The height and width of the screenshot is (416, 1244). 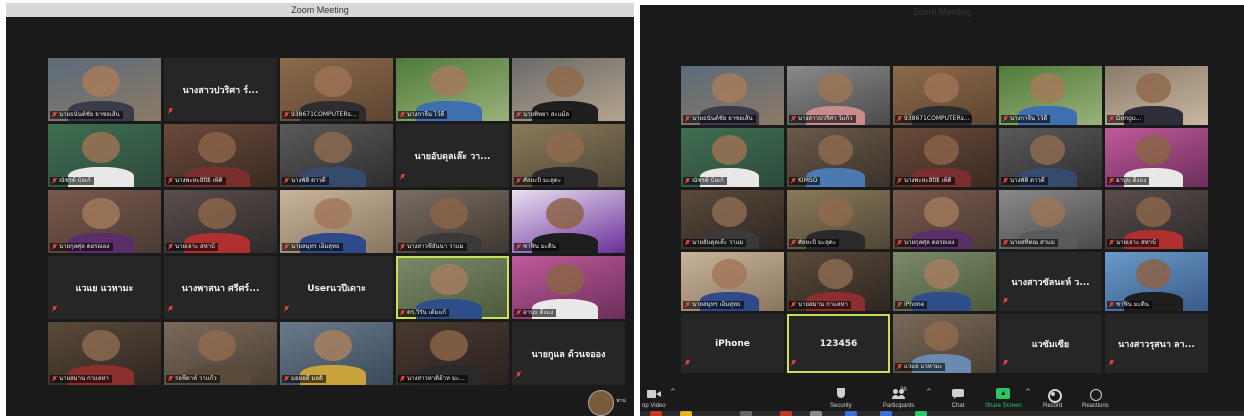 What do you see at coordinates (568, 89) in the screenshot?
I see `participant-tile: นายพิทยา สะแม้ล` at bounding box center [568, 89].